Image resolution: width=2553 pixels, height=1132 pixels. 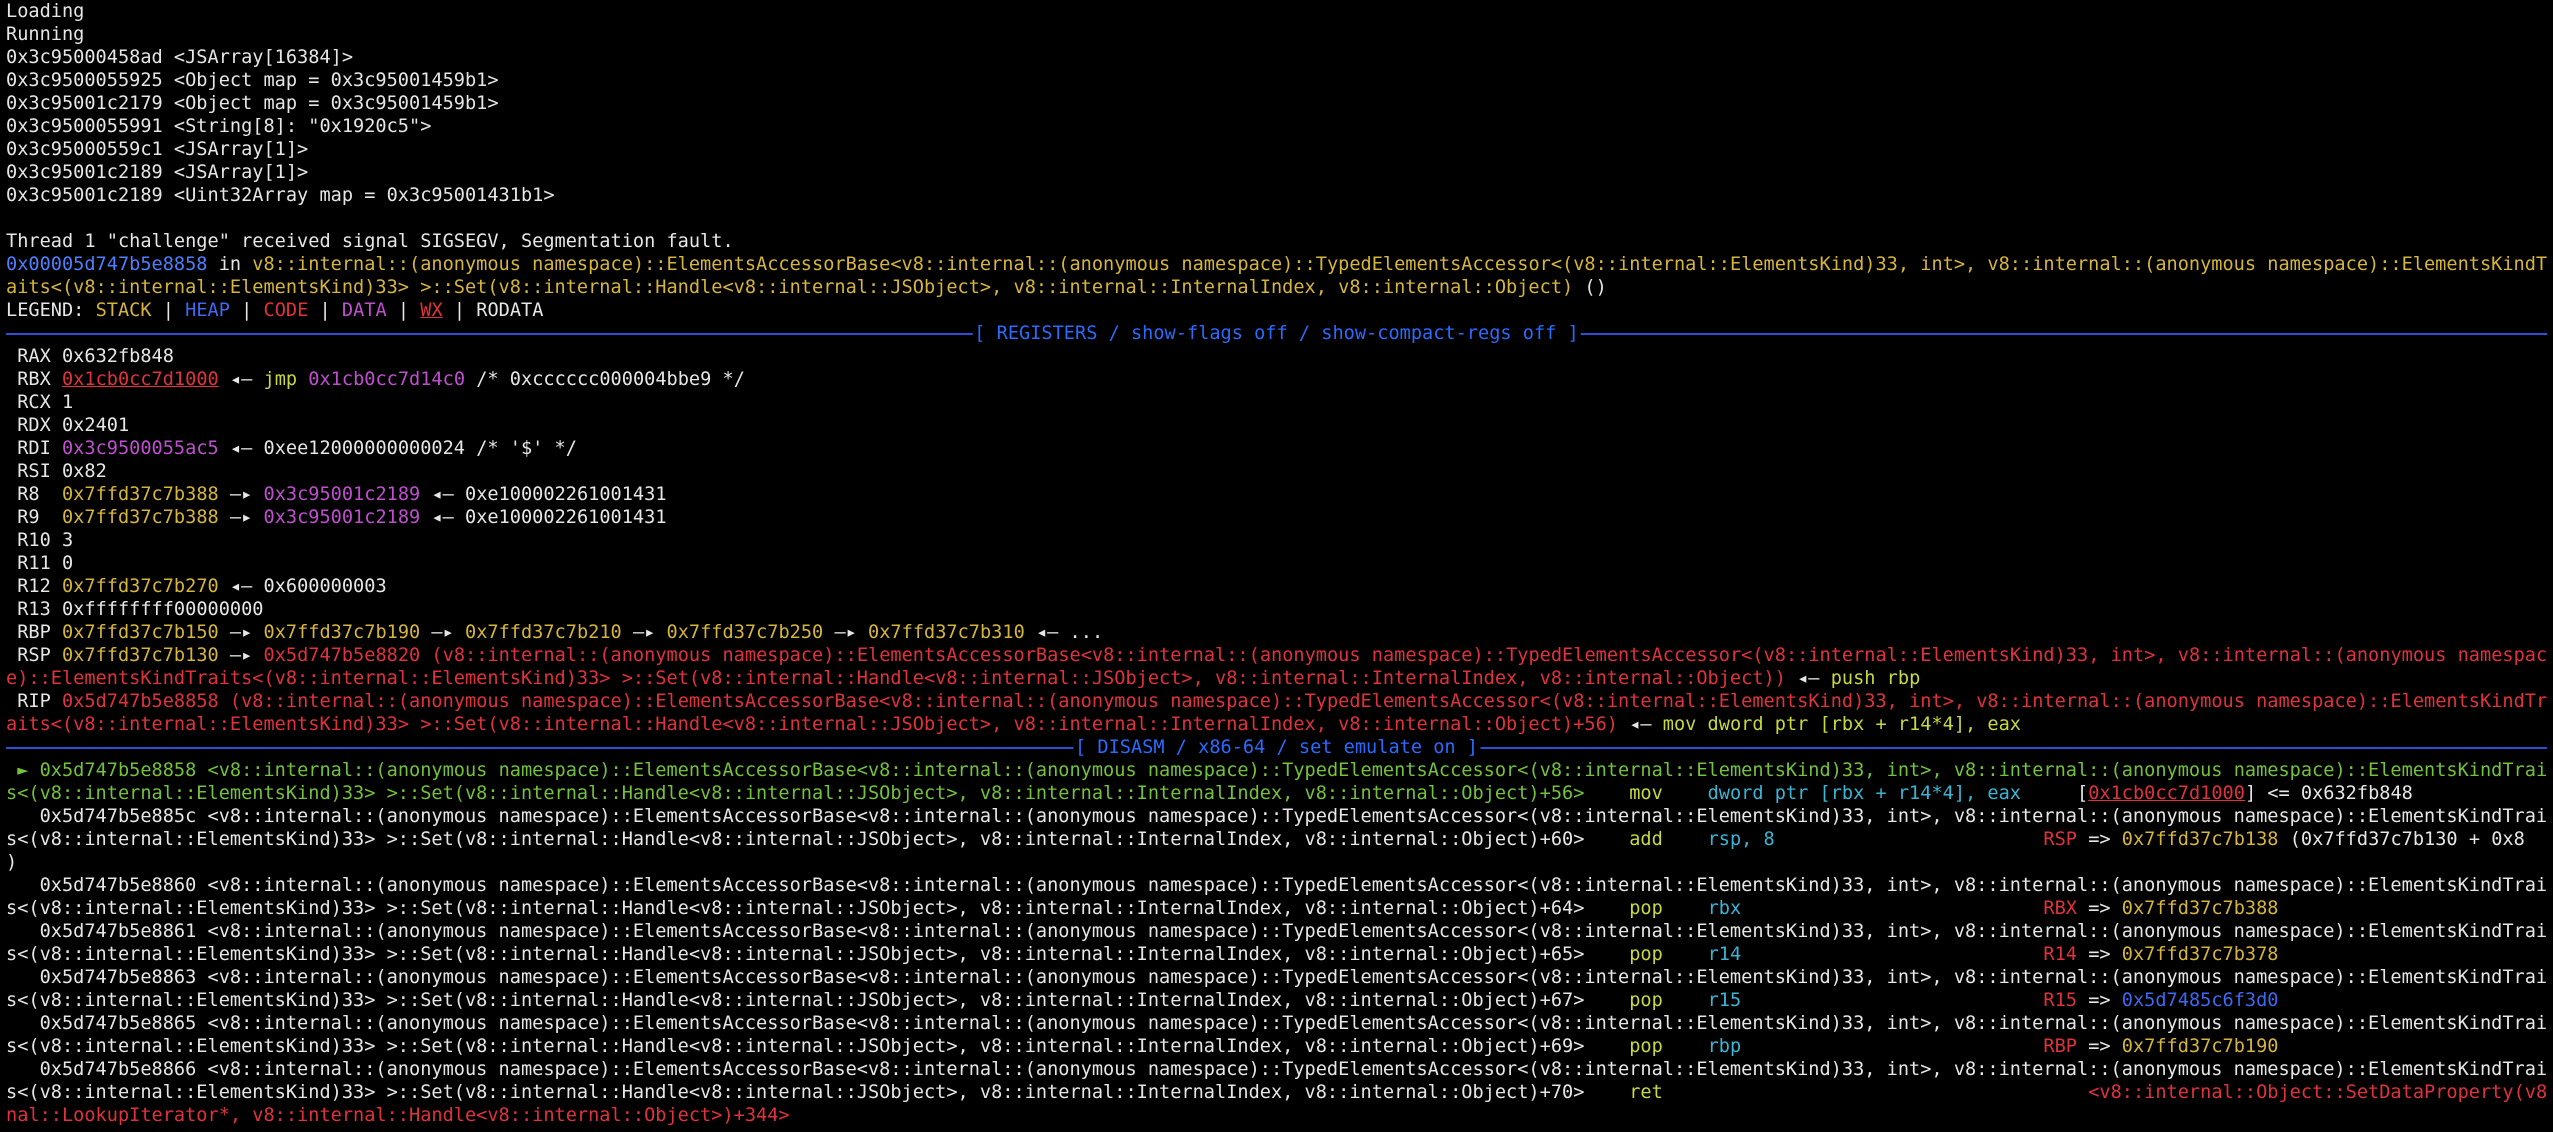 I want to click on output-line: 0x3c95000559c1 <JSArray[1]>, so click(x=157, y=149).